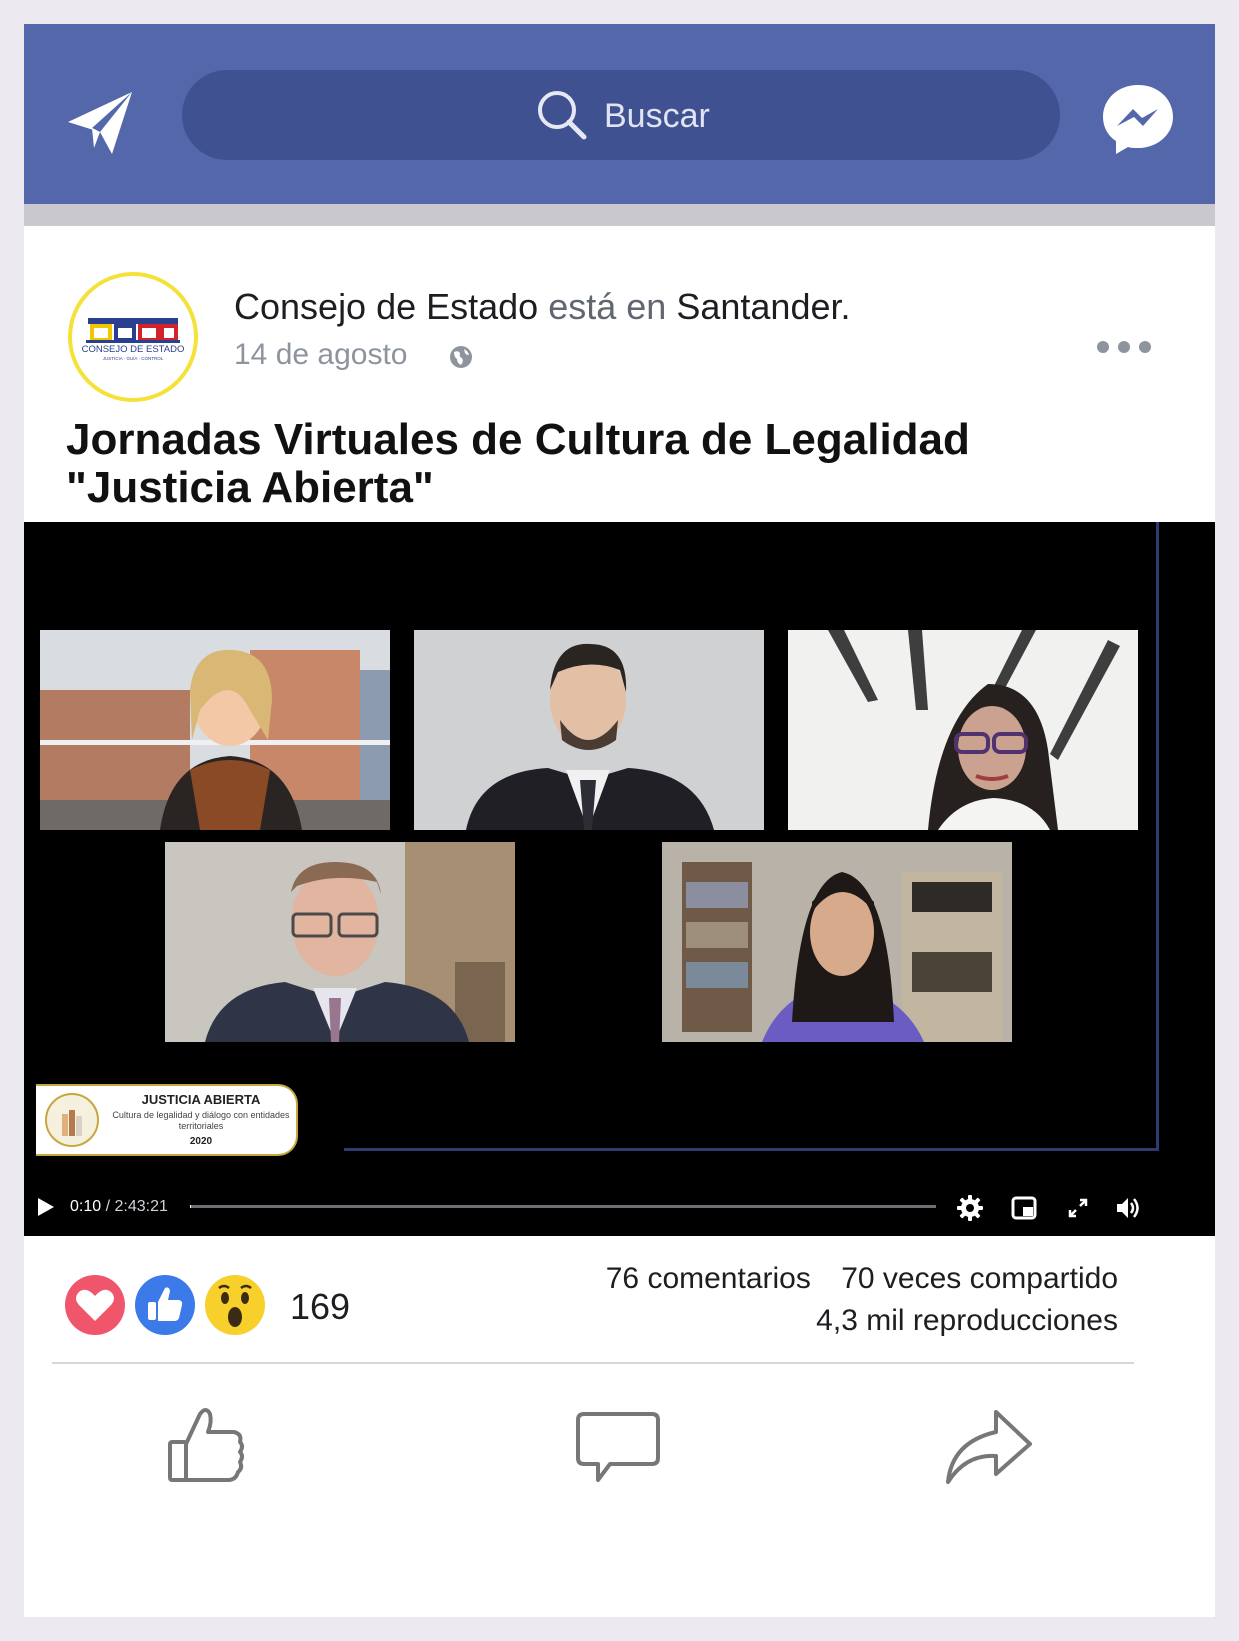 This screenshot has width=1239, height=1641. Describe the element at coordinates (562, 115) in the screenshot. I see `search-icon` at that location.